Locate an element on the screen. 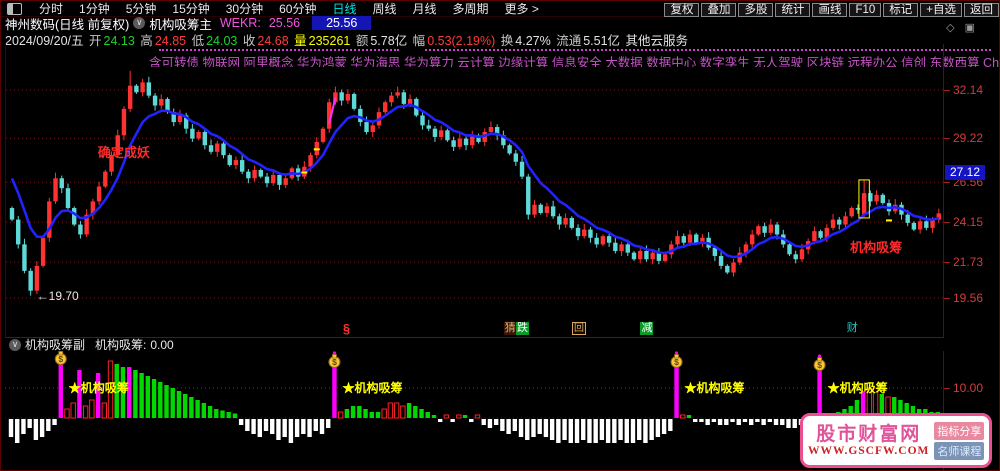 The height and width of the screenshot is (471, 1000). selected-value-badge: 25.56 is located at coordinates (342, 23).